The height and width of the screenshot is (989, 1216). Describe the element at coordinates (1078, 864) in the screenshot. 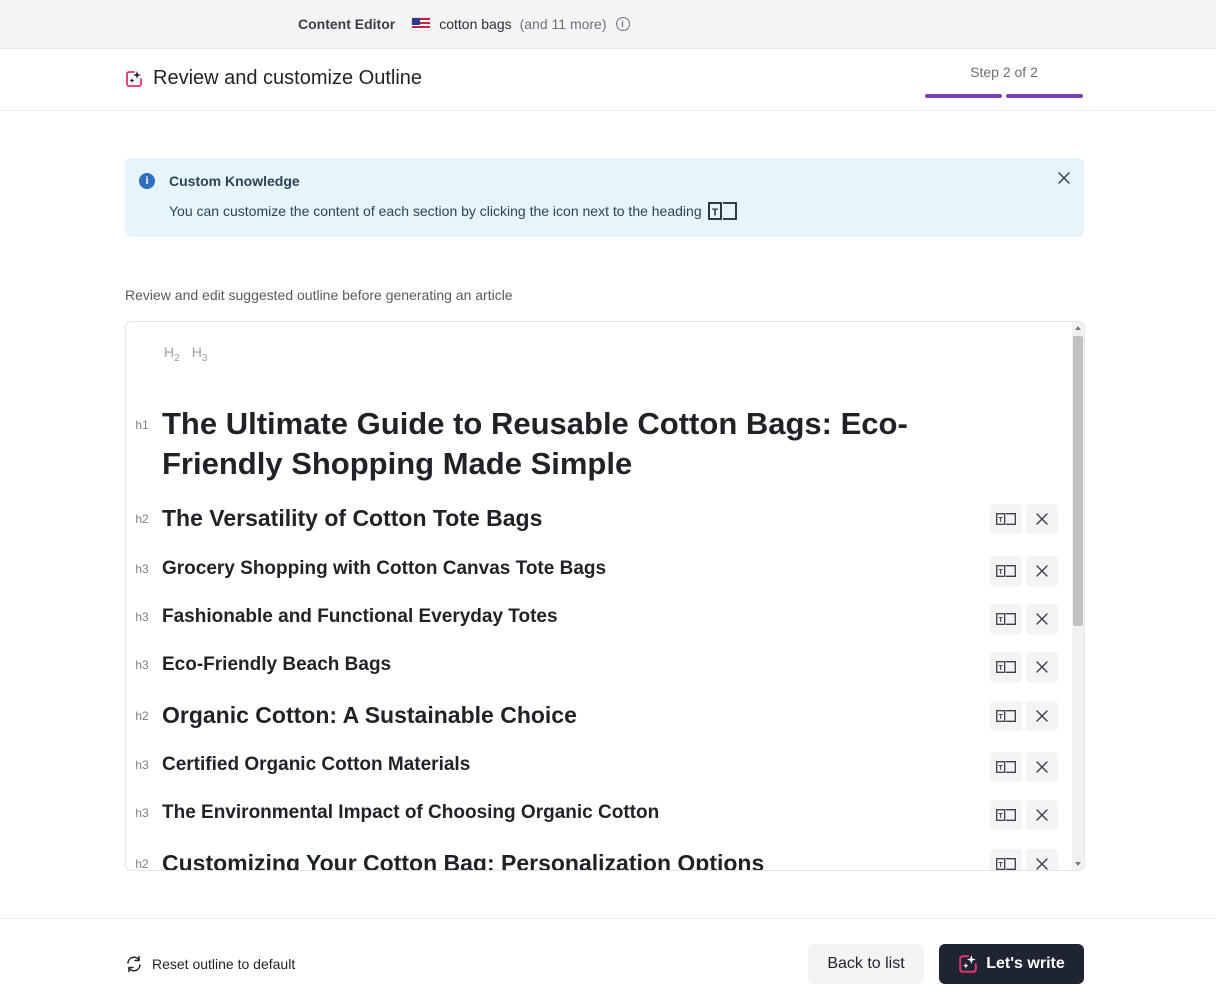

I see `scroll-down-arrow` at that location.